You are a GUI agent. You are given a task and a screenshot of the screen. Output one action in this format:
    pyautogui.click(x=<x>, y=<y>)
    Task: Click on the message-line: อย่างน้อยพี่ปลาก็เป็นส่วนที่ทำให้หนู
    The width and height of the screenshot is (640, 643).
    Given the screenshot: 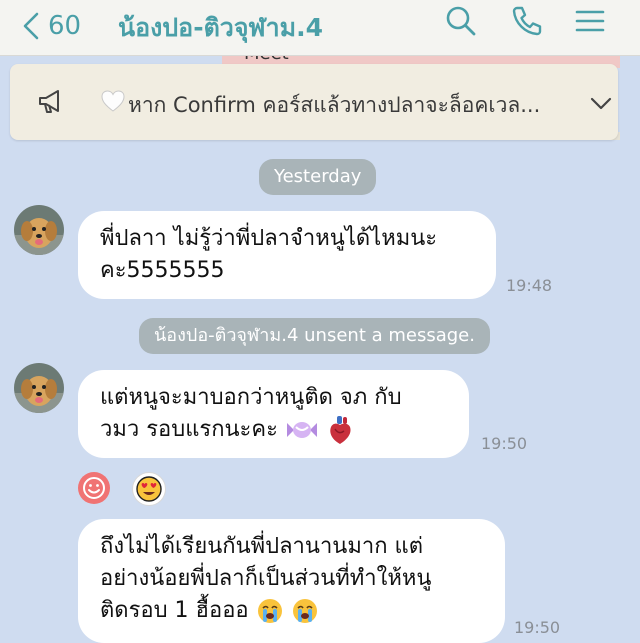 What is the action you would take?
    pyautogui.click(x=266, y=578)
    